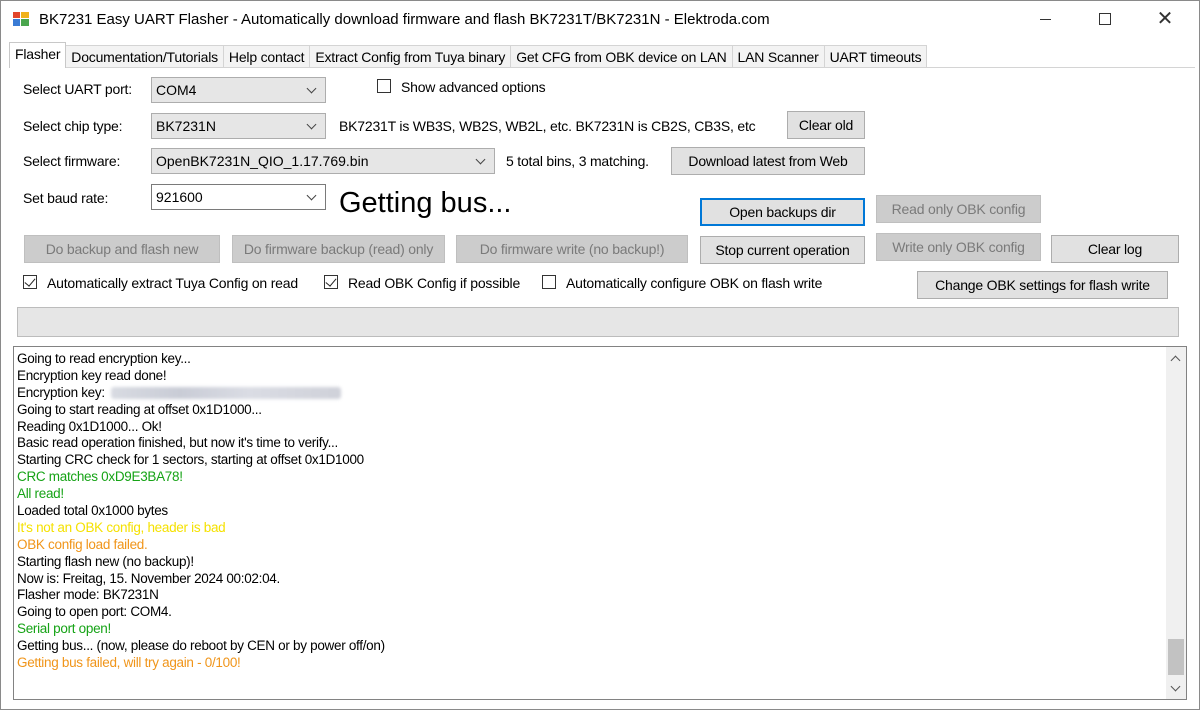 The width and height of the screenshot is (1200, 710). Describe the element at coordinates (144, 56) in the screenshot. I see `tab-documentation: Documentation/Tutorials` at that location.